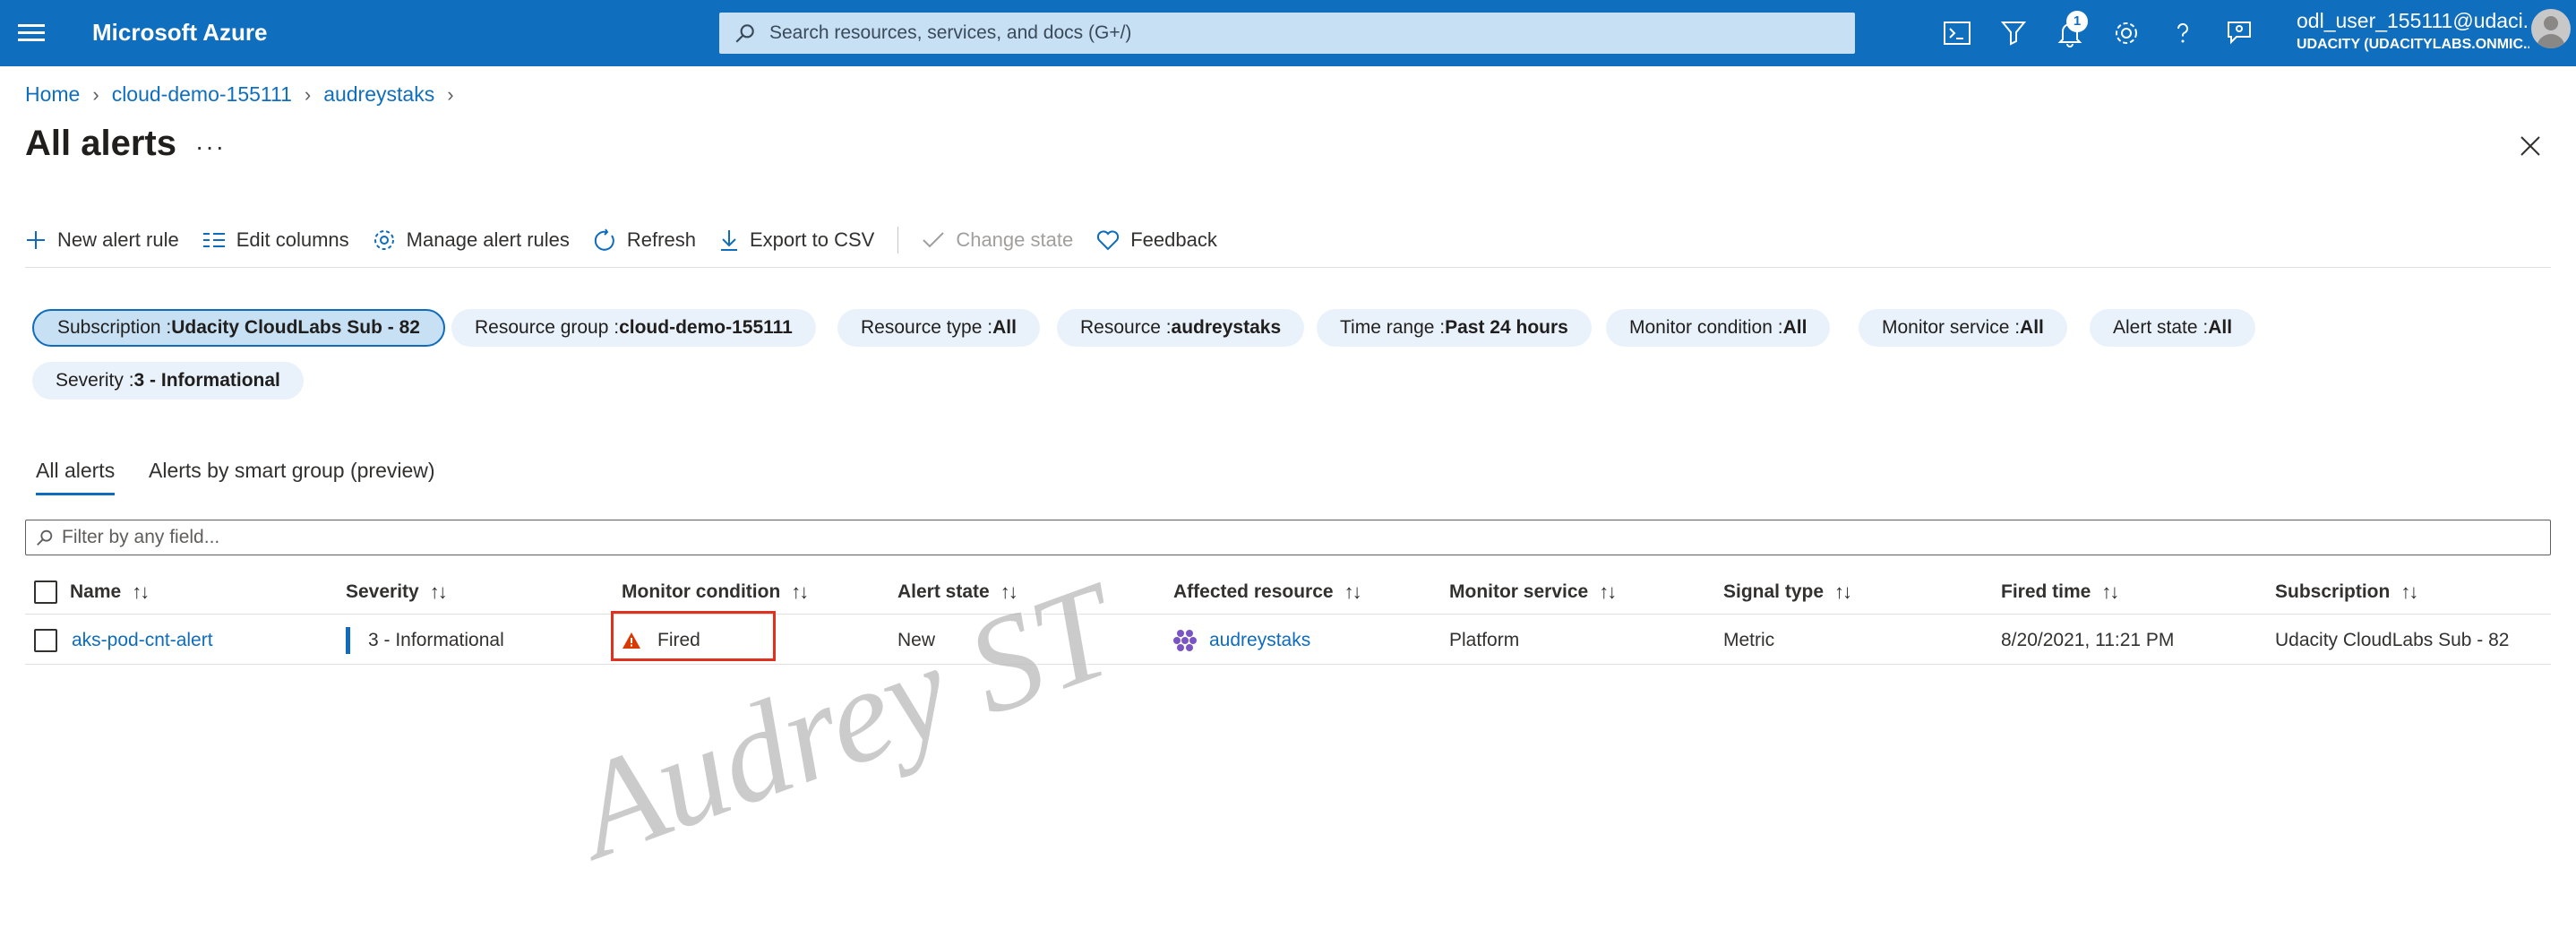 This screenshot has width=2576, height=946. What do you see at coordinates (384, 240) in the screenshot?
I see `gear-icon` at bounding box center [384, 240].